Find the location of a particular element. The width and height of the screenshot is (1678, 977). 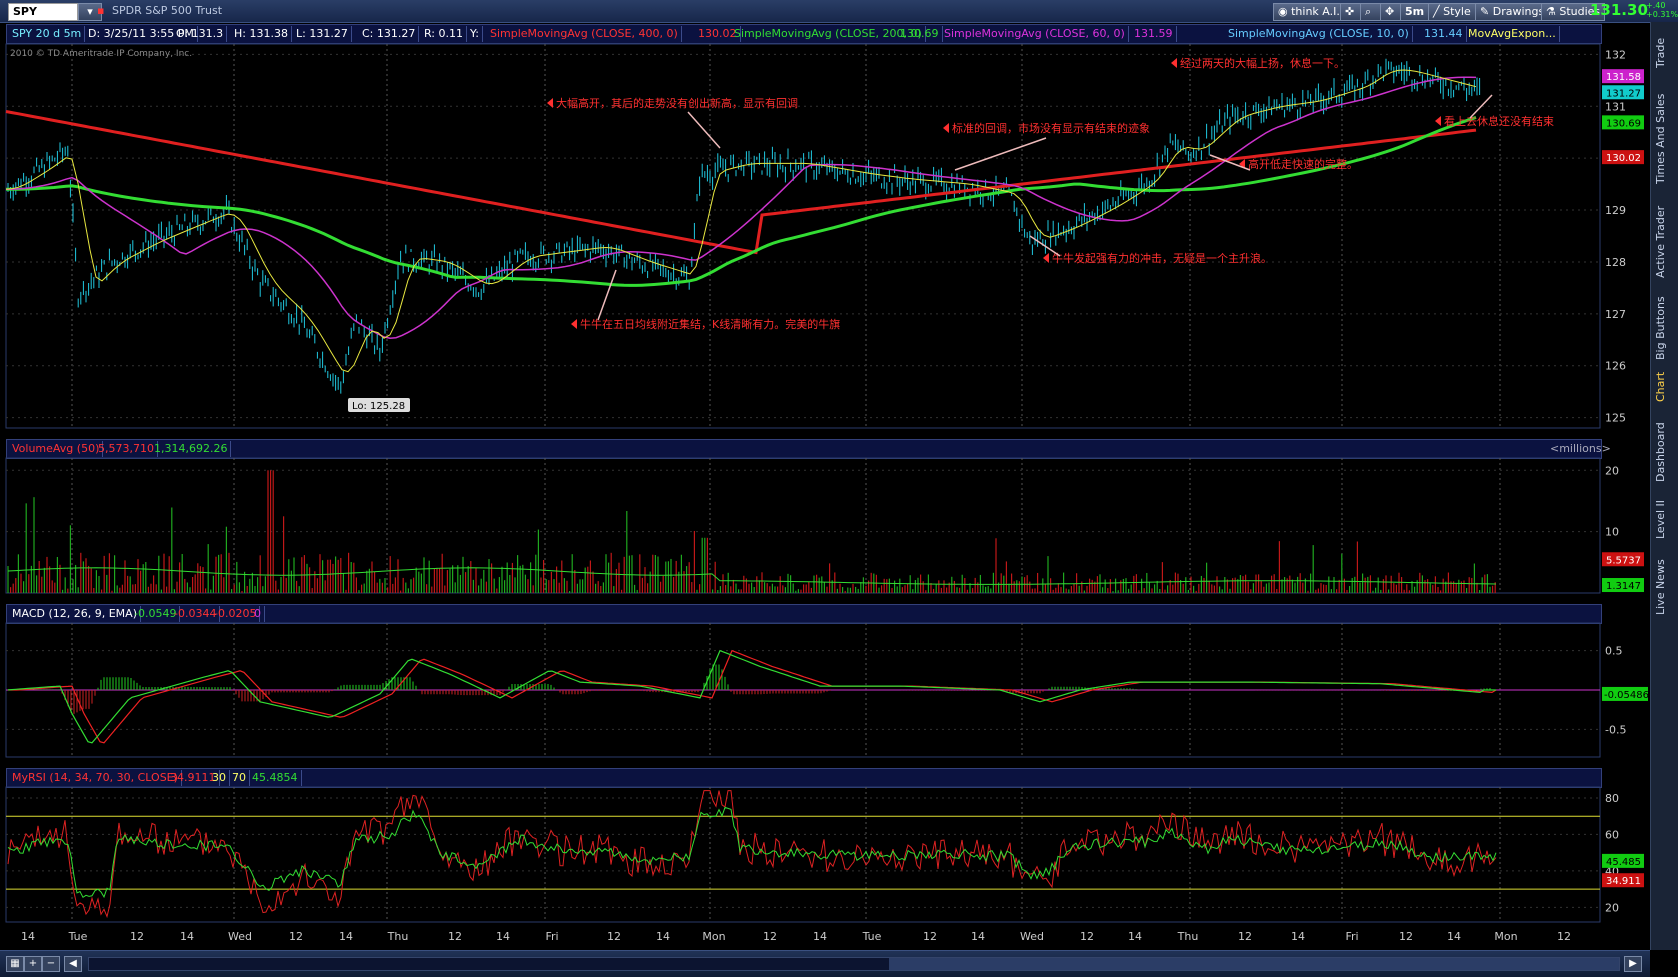

y-axis-label: -0.5 is located at coordinates (1615, 729).